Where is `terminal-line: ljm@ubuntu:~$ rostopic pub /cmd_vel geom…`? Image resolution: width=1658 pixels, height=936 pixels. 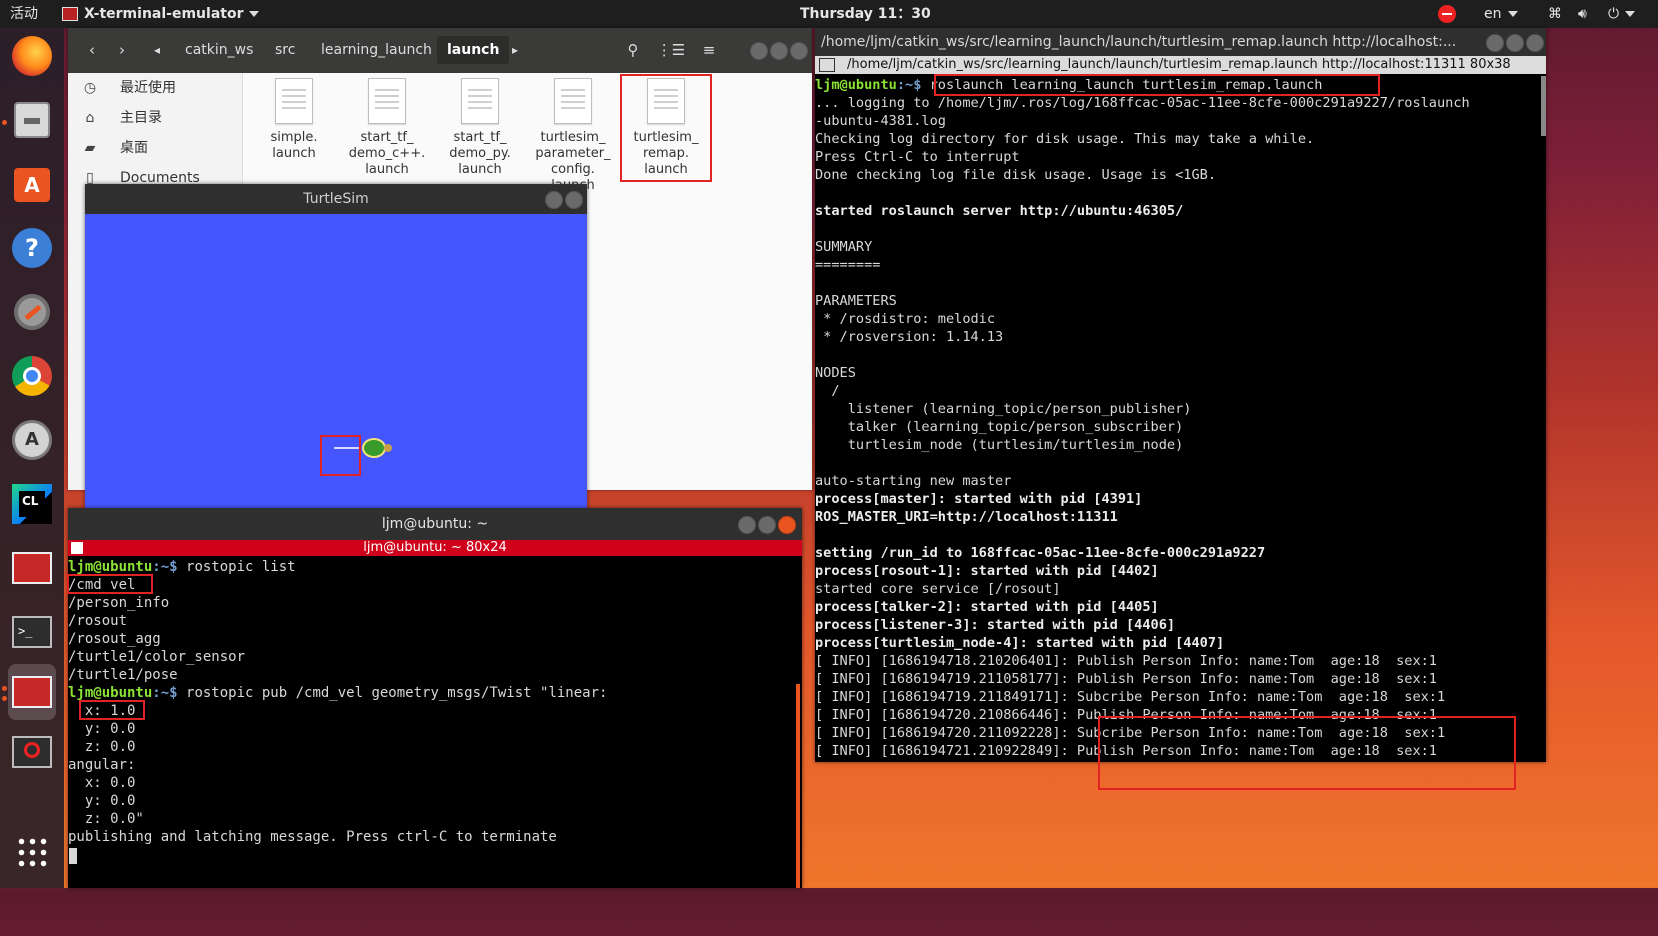
terminal-line: ljm@ubuntu:~$ rostopic pub /cmd_vel geom… is located at coordinates (338, 693).